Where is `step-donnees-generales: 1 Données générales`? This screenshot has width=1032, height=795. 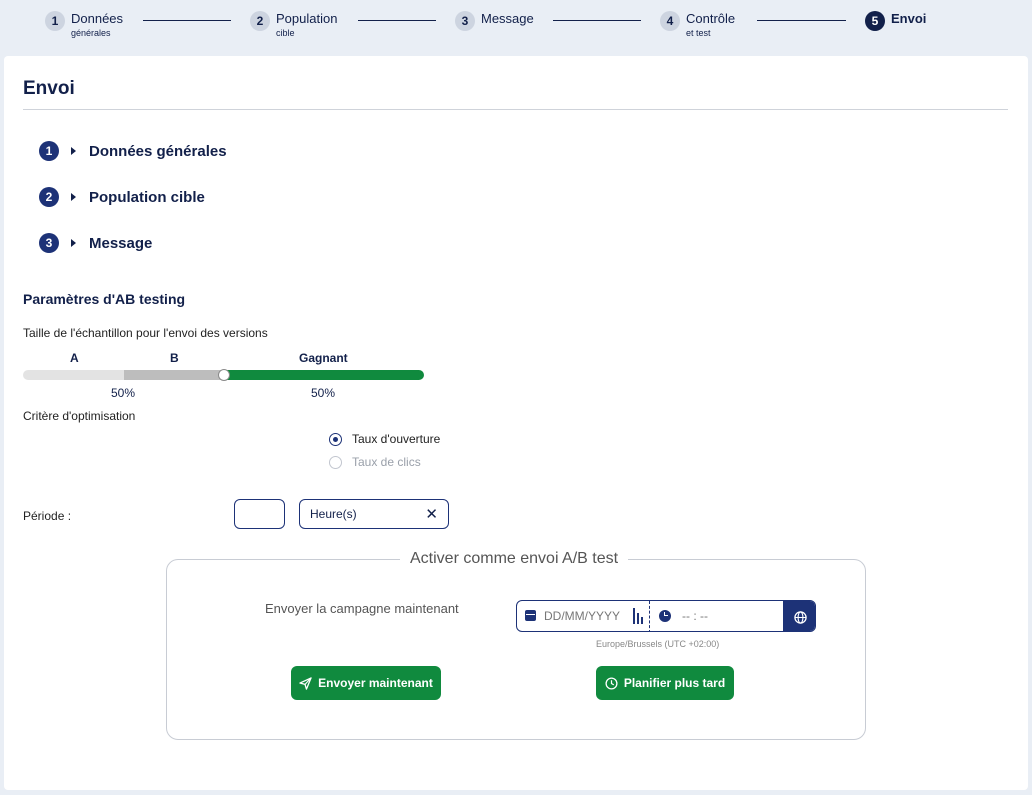
step-donnees-generales: 1 Données générales is located at coordinates (84, 24).